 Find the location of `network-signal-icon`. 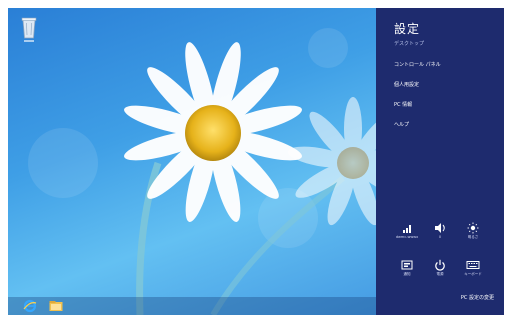

network-signal-icon is located at coordinates (407, 229).